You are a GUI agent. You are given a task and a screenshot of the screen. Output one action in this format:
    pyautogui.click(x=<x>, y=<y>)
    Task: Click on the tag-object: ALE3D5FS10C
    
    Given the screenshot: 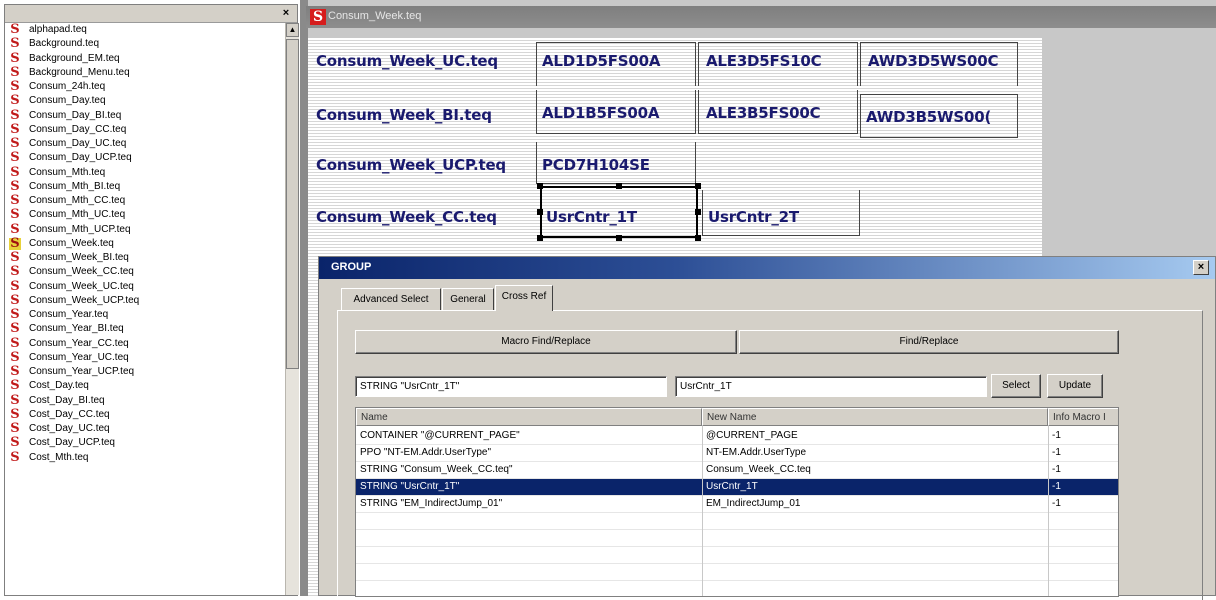 What is the action you would take?
    pyautogui.click(x=764, y=61)
    